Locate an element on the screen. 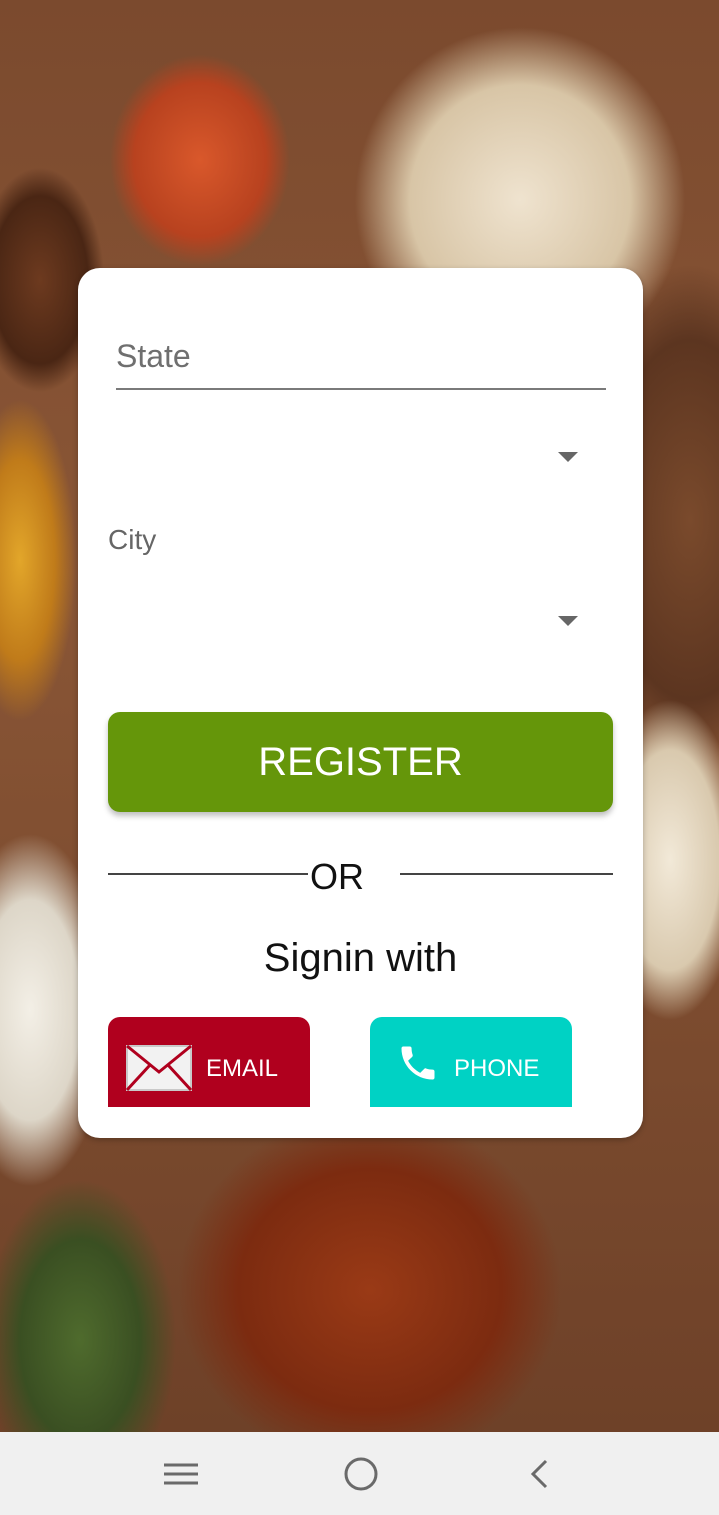 The height and width of the screenshot is (1515, 719). signin-with-label: Signin with is located at coordinates (360, 958).